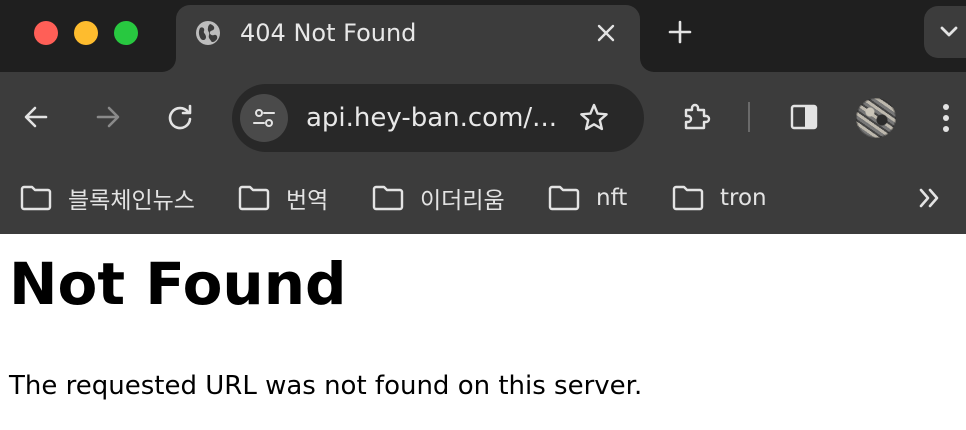  What do you see at coordinates (169, 65) in the screenshot?
I see `tab-corner-left` at bounding box center [169, 65].